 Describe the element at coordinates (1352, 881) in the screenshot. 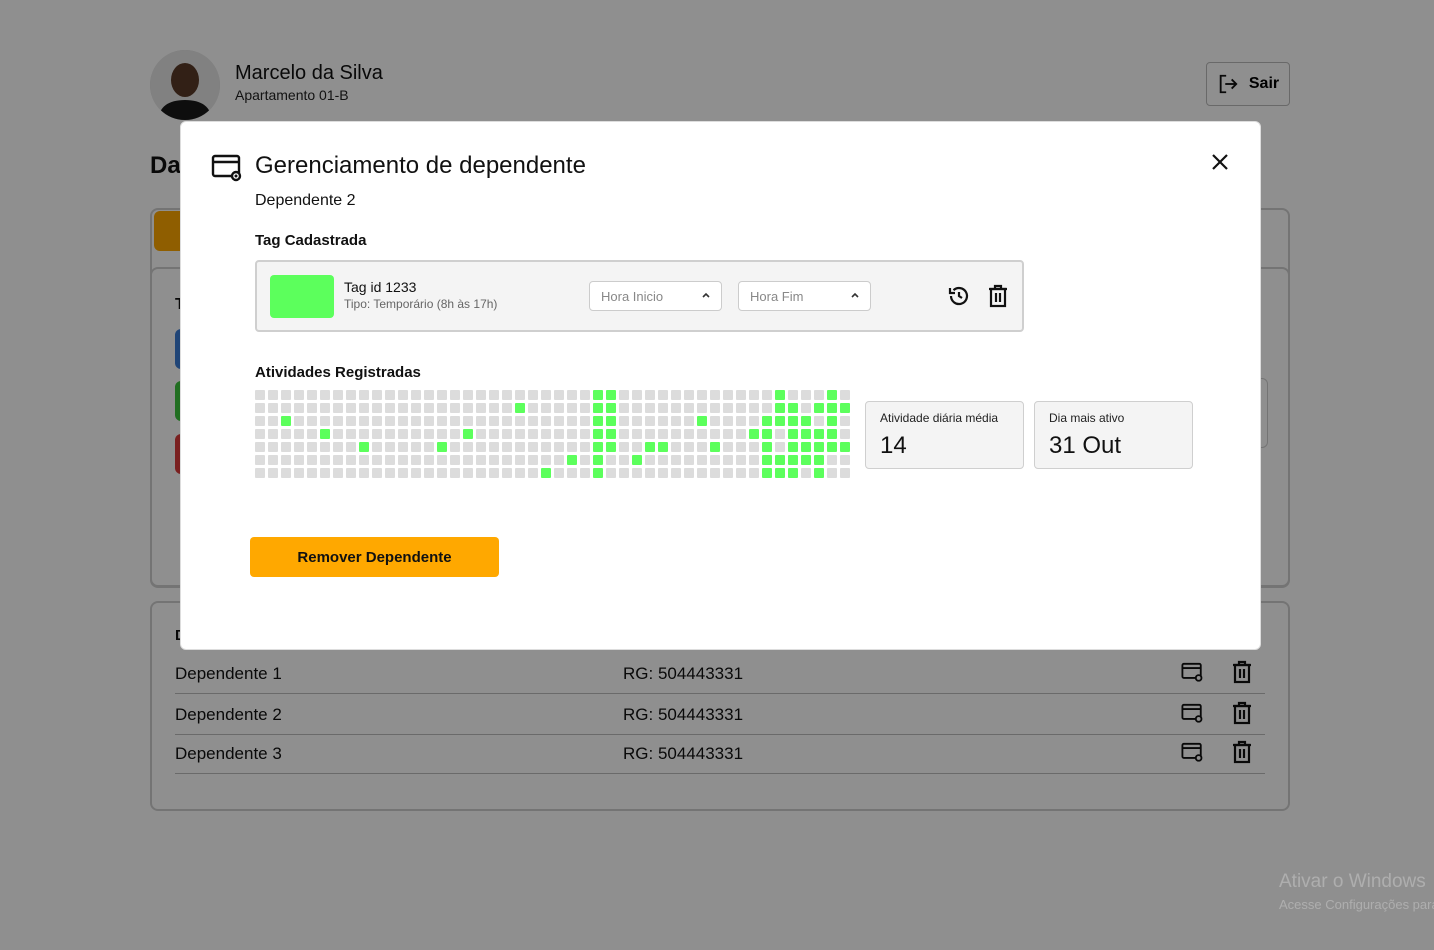

I see `windows-watermark-title: Ativar o Windows` at that location.